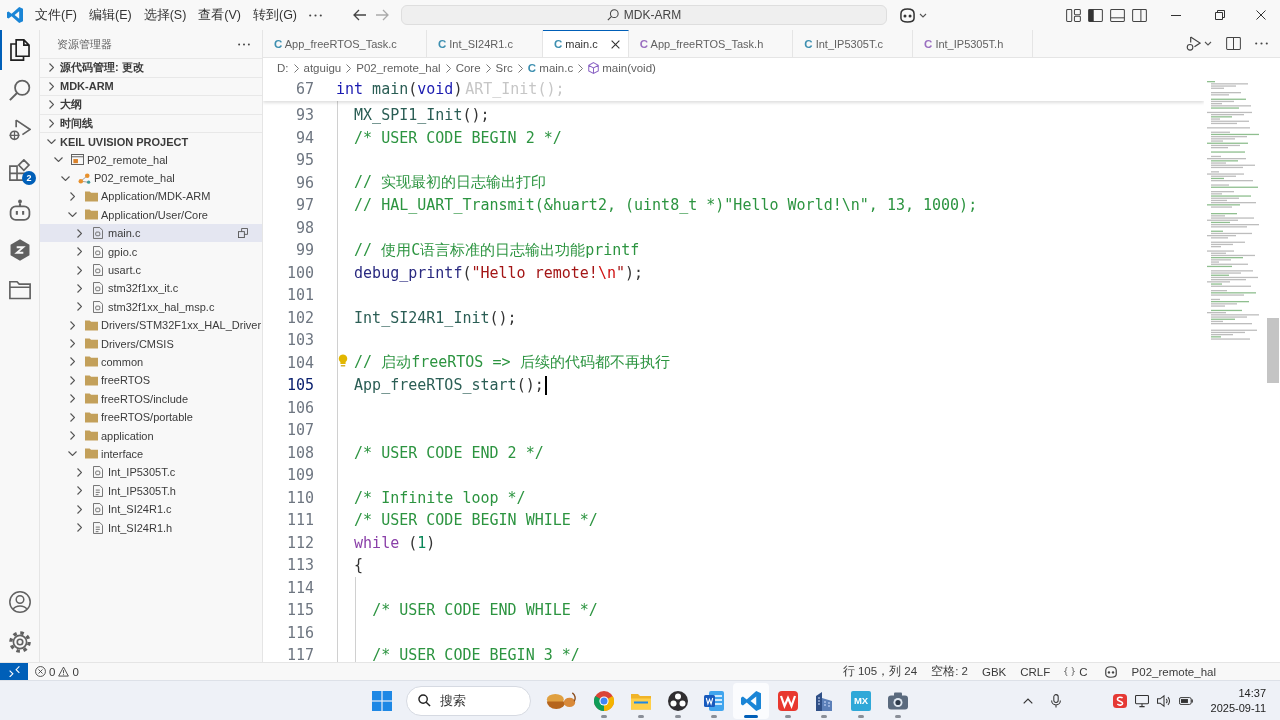 Image resolution: width=1280 pixels, height=720 pixels. I want to click on menu-item: 选择(S), so click(165, 15).